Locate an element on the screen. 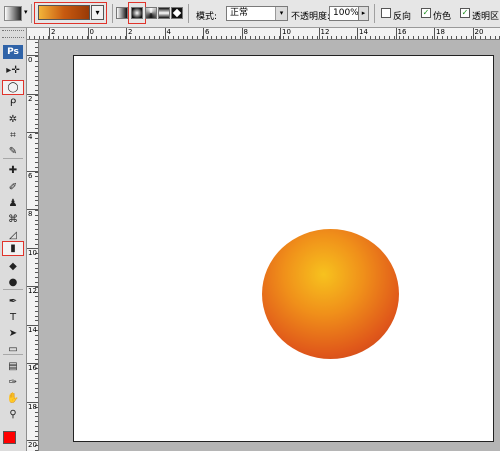 The image size is (500, 451). gradient-picker-swatch is located at coordinates (64, 12).